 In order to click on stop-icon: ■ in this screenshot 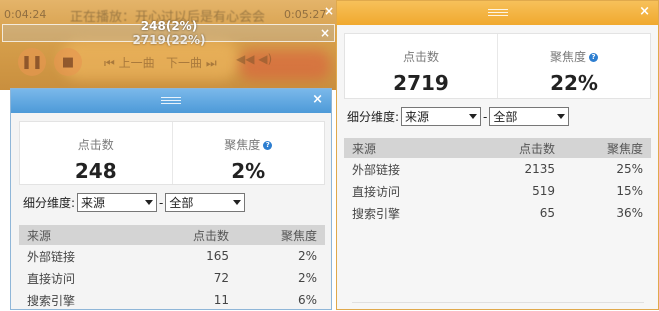, I will do `click(68, 62)`.